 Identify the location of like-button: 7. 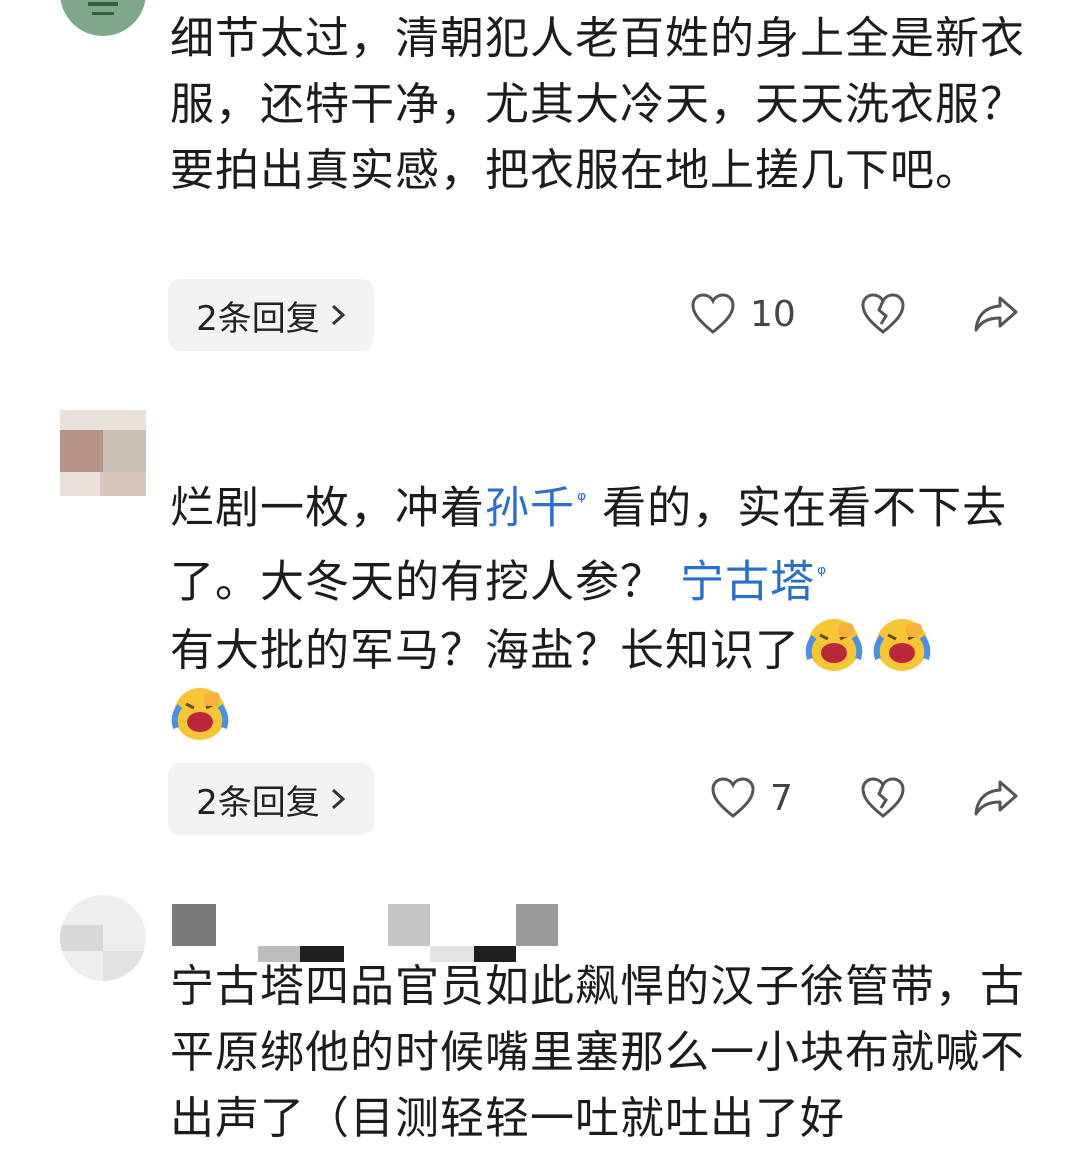
(751, 798).